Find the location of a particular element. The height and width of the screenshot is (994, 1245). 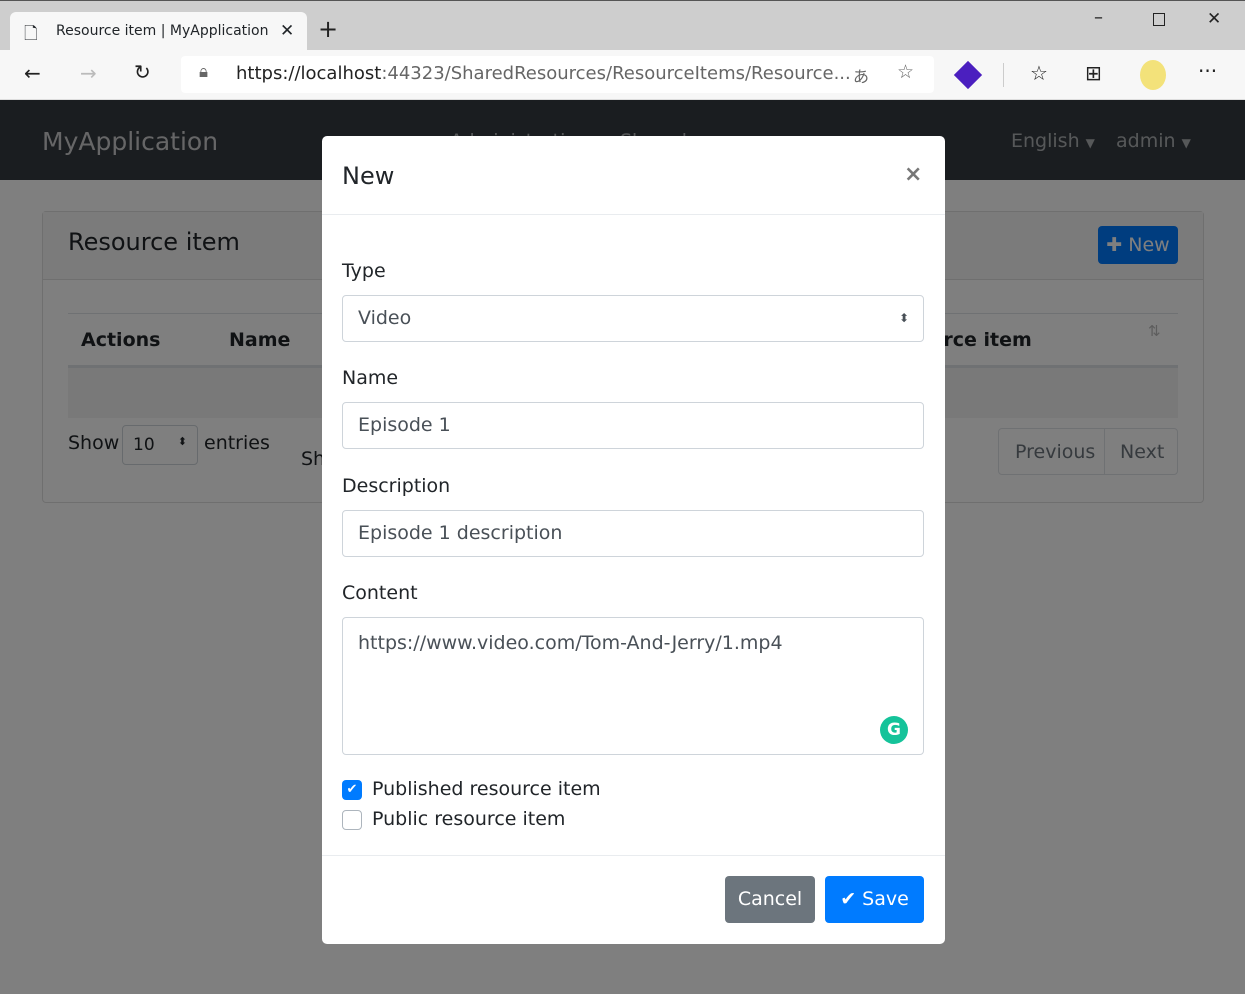

refresh-icon: ↻ is located at coordinates (142, 72).